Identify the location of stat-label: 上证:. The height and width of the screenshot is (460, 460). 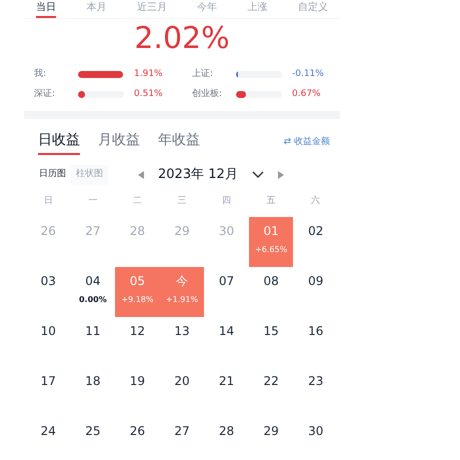
(203, 74).